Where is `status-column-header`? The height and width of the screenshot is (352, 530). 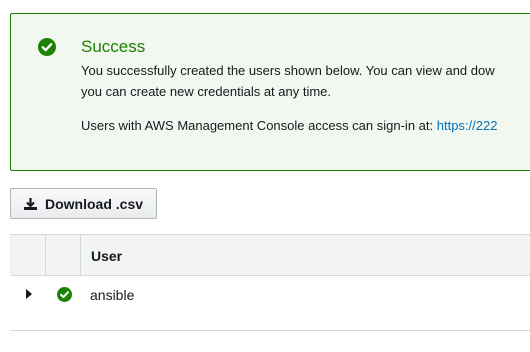
status-column-header is located at coordinates (63, 255).